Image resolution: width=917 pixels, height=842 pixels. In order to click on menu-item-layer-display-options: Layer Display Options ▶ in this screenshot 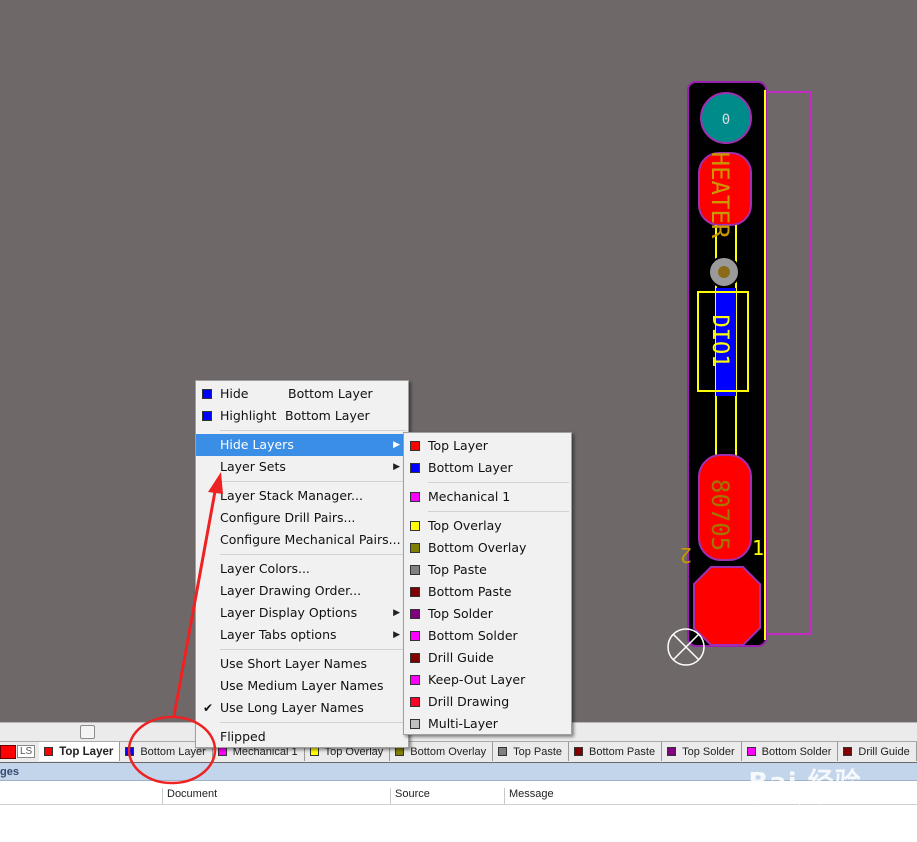, I will do `click(302, 613)`.